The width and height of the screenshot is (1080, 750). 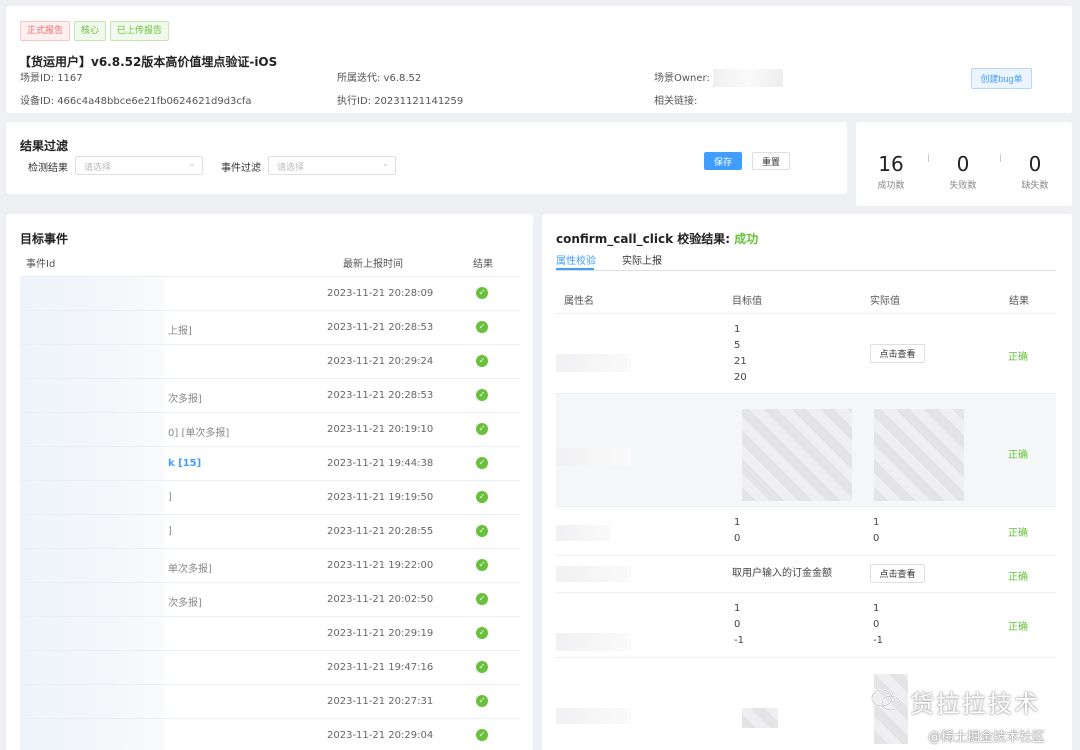 What do you see at coordinates (771, 161) in the screenshot?
I see `reset-button: 重置` at bounding box center [771, 161].